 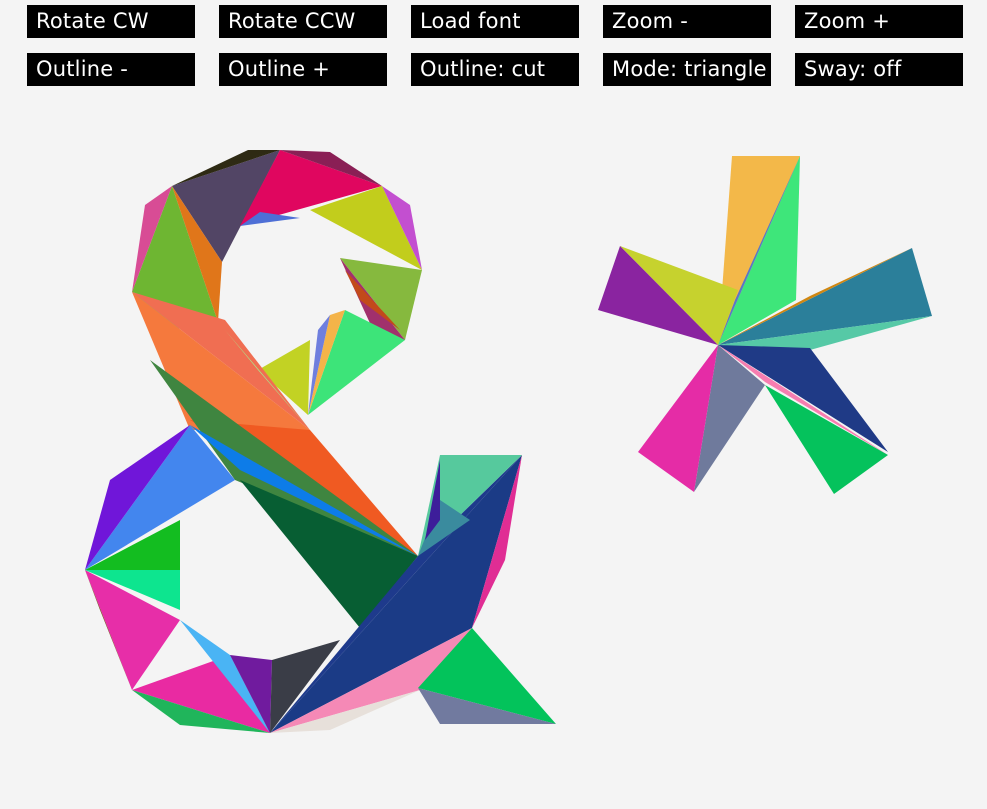 What do you see at coordinates (765, 325) in the screenshot?
I see `asterisk-glyph` at bounding box center [765, 325].